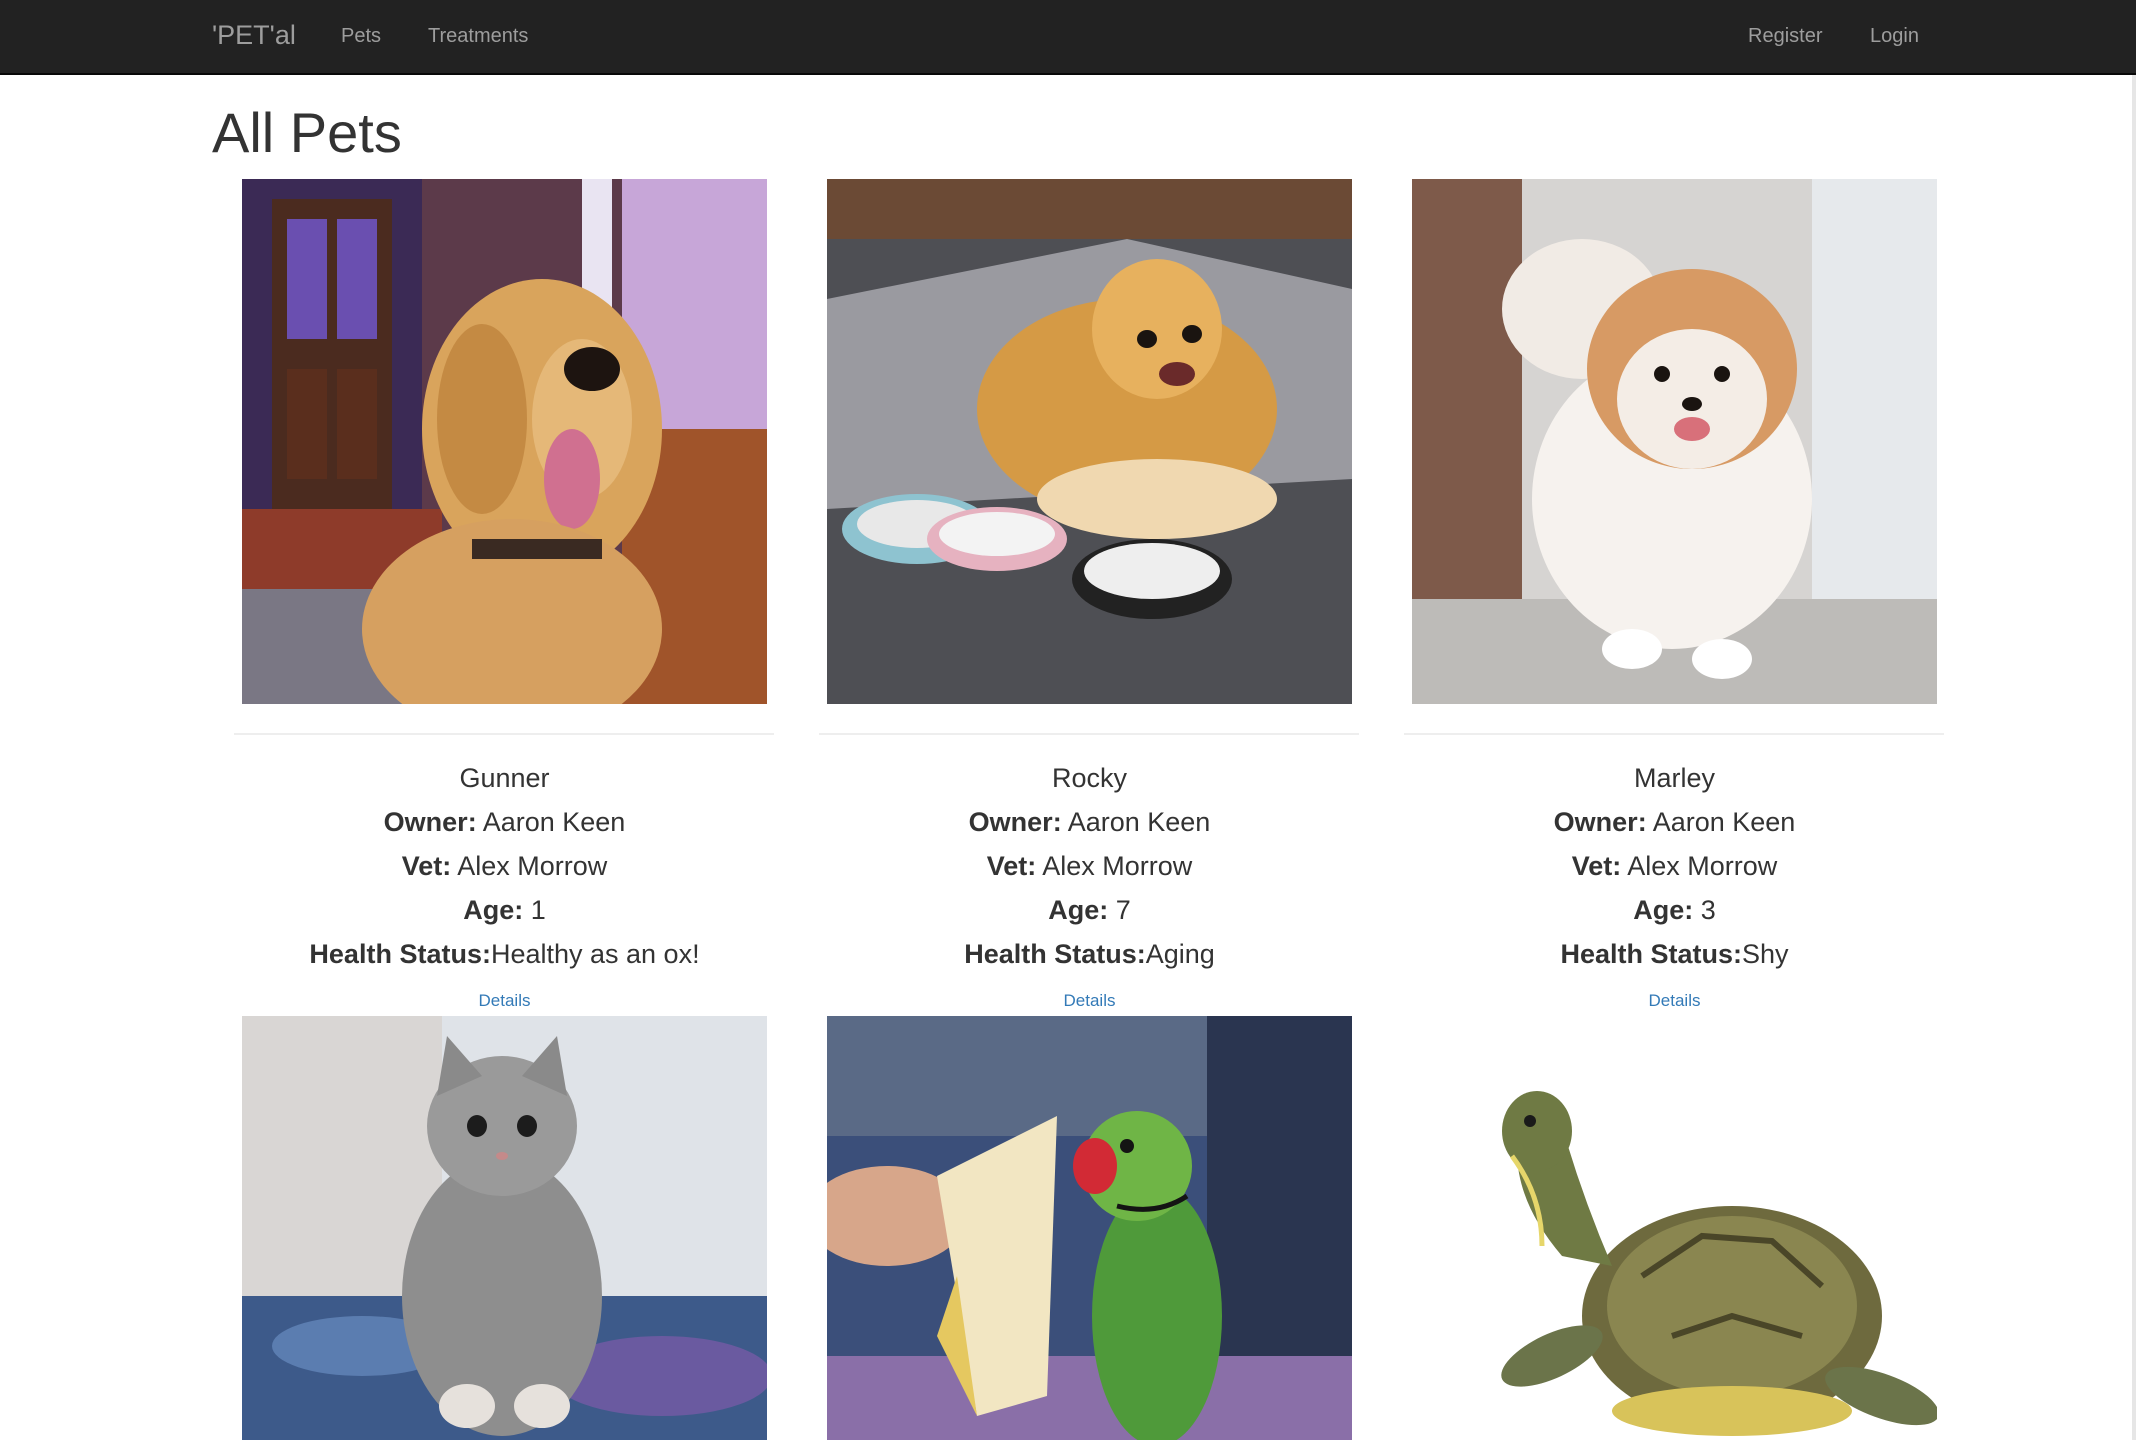 The height and width of the screenshot is (1440, 2136). I want to click on health-value: Healthy as an ox!, so click(595, 954).